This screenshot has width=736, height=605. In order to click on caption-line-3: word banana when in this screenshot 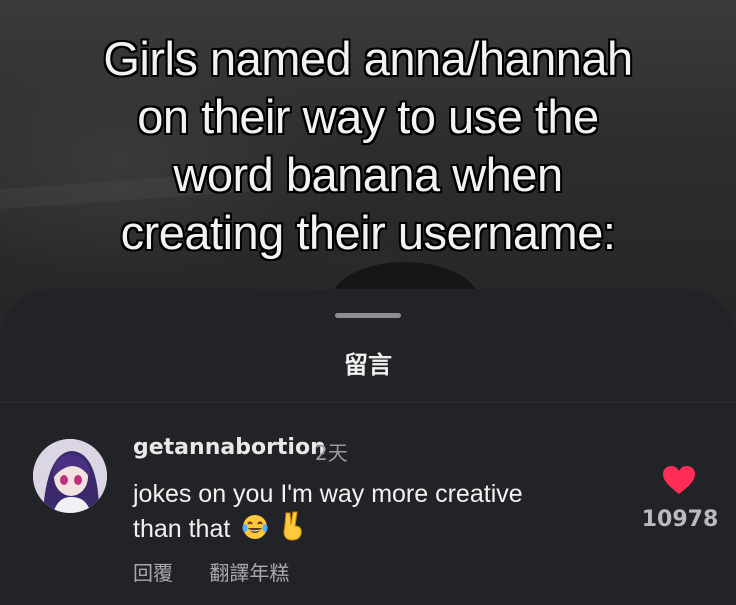, I will do `click(368, 174)`.